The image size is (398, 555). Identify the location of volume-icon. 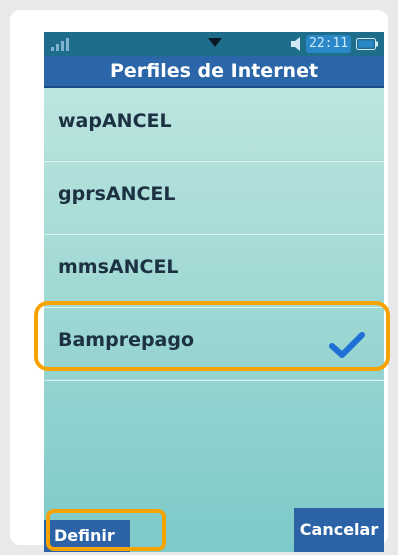
(295, 44).